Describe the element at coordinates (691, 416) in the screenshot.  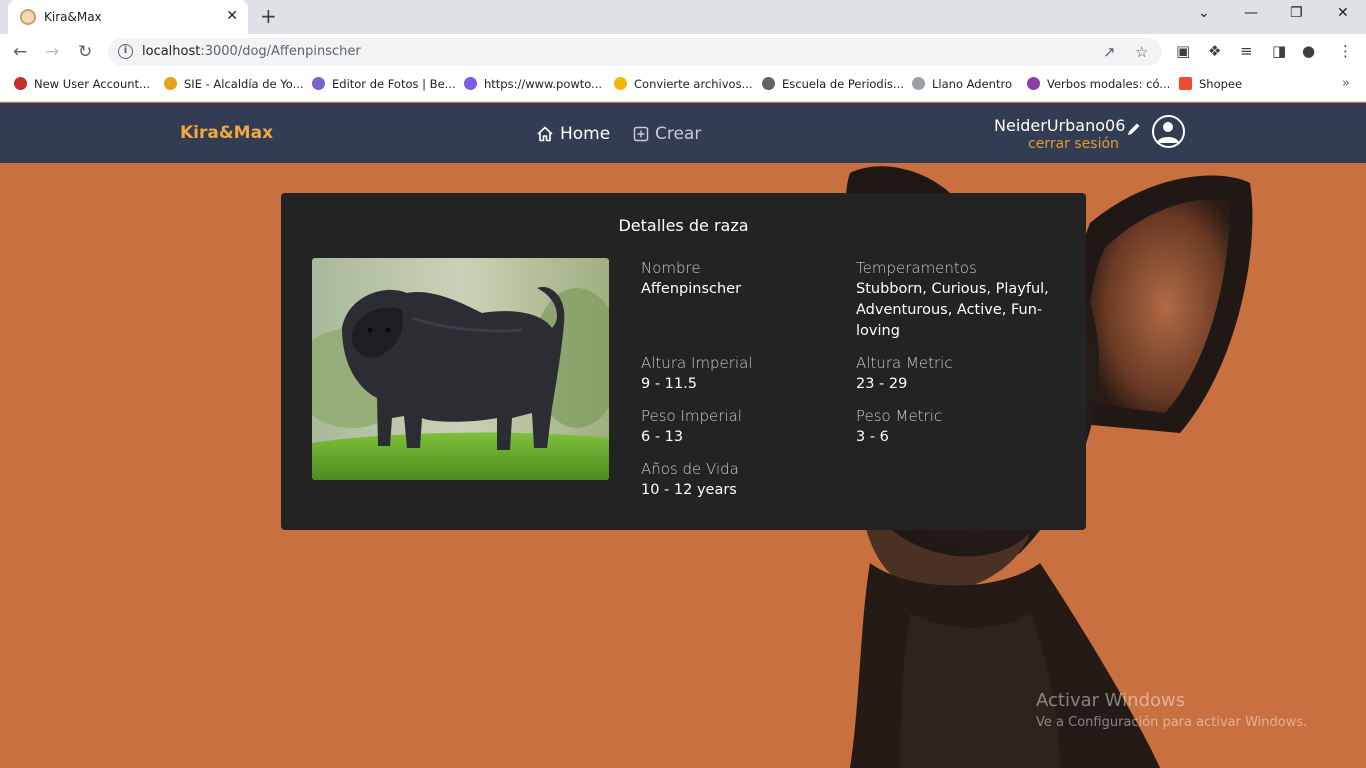
I see `peso-imperial-label: Peso Imperial` at that location.